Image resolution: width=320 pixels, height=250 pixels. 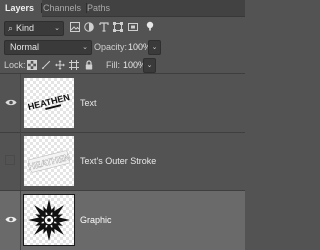 I want to click on filter-kind-label: Kind, so click(x=25, y=28).